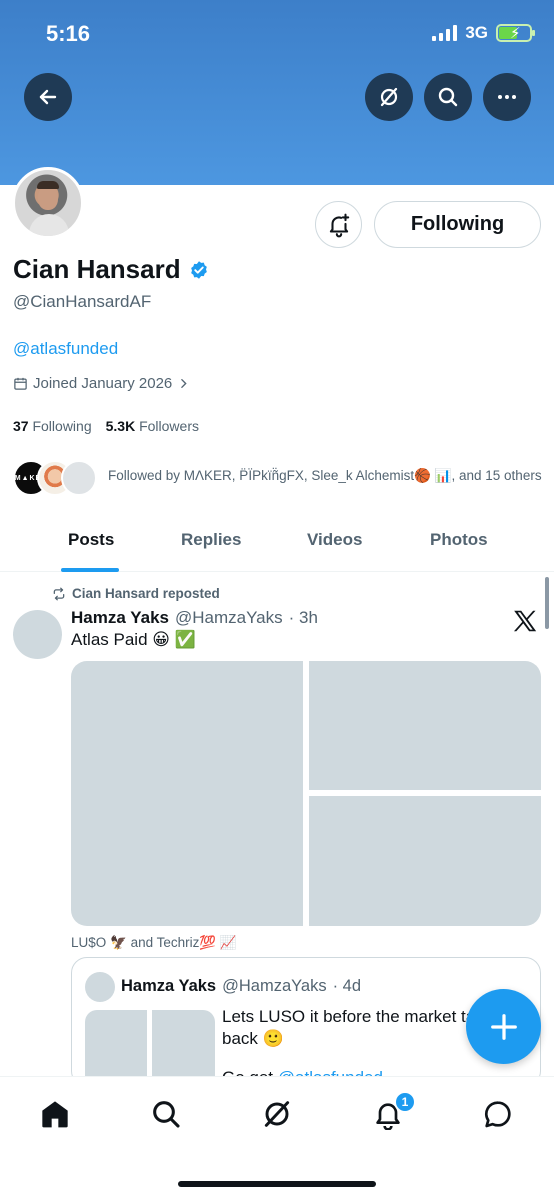 The width and height of the screenshot is (554, 1199). I want to click on bell-plus-icon, so click(339, 225).